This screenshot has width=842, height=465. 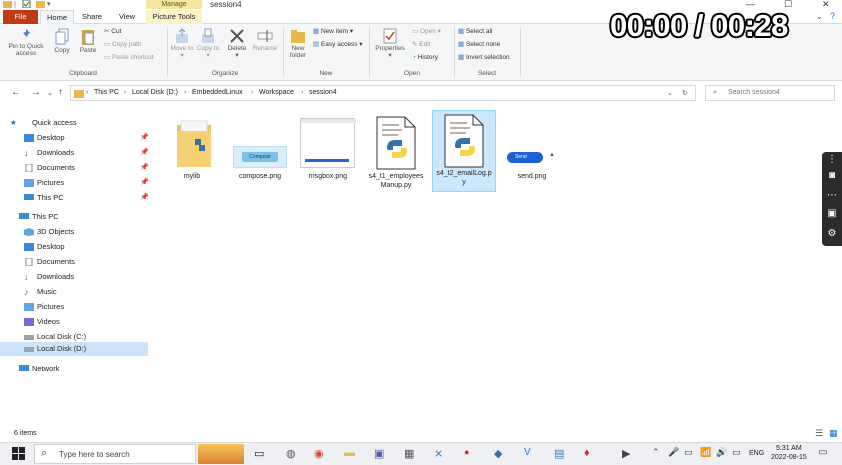 I want to click on battery-icon: ▭, so click(x=739, y=454).